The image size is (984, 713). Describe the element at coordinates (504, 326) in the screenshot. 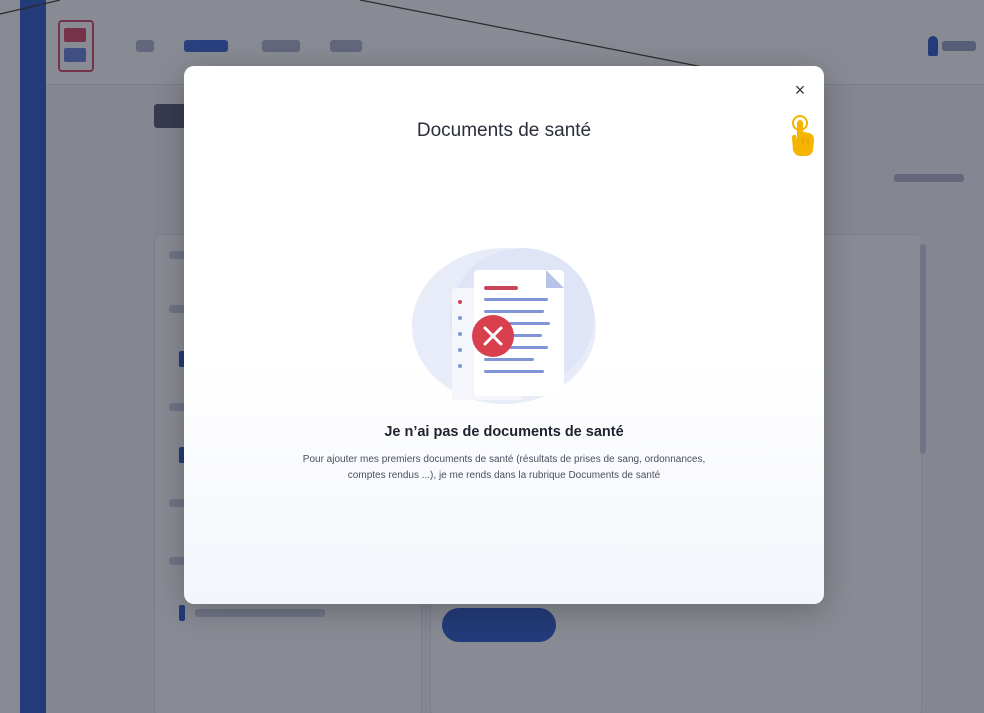

I see `document-error-icon` at that location.